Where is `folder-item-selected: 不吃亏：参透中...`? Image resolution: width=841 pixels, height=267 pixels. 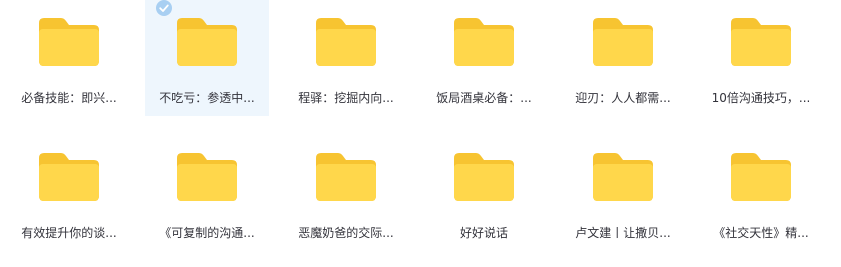 folder-item-selected: 不吃亏：参透中... is located at coordinates (207, 58).